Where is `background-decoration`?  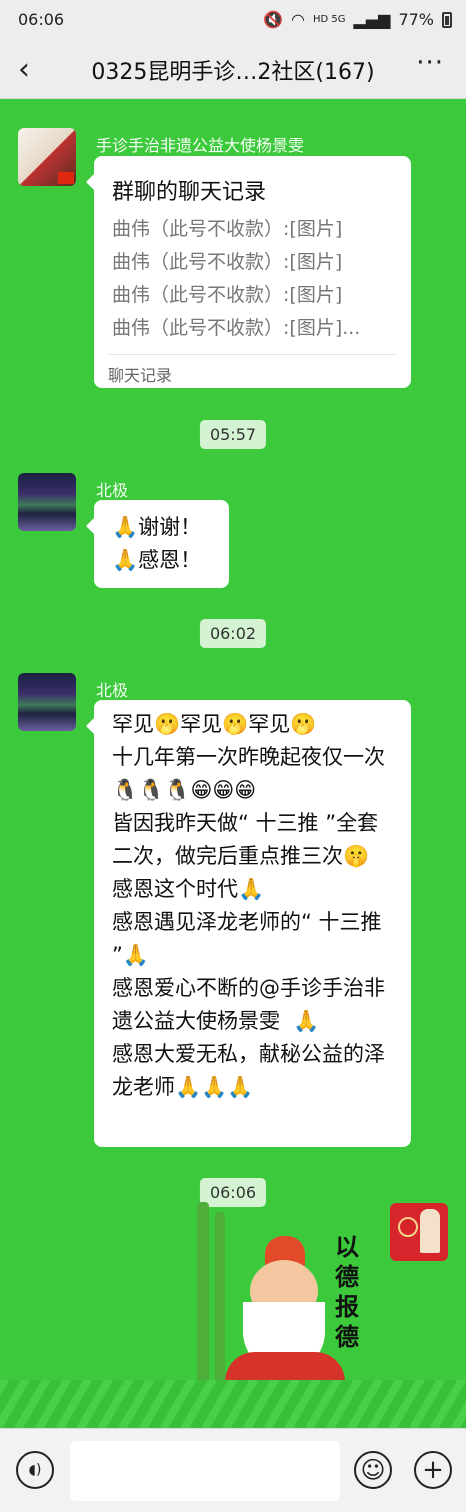
background-decoration is located at coordinates (233, 1404).